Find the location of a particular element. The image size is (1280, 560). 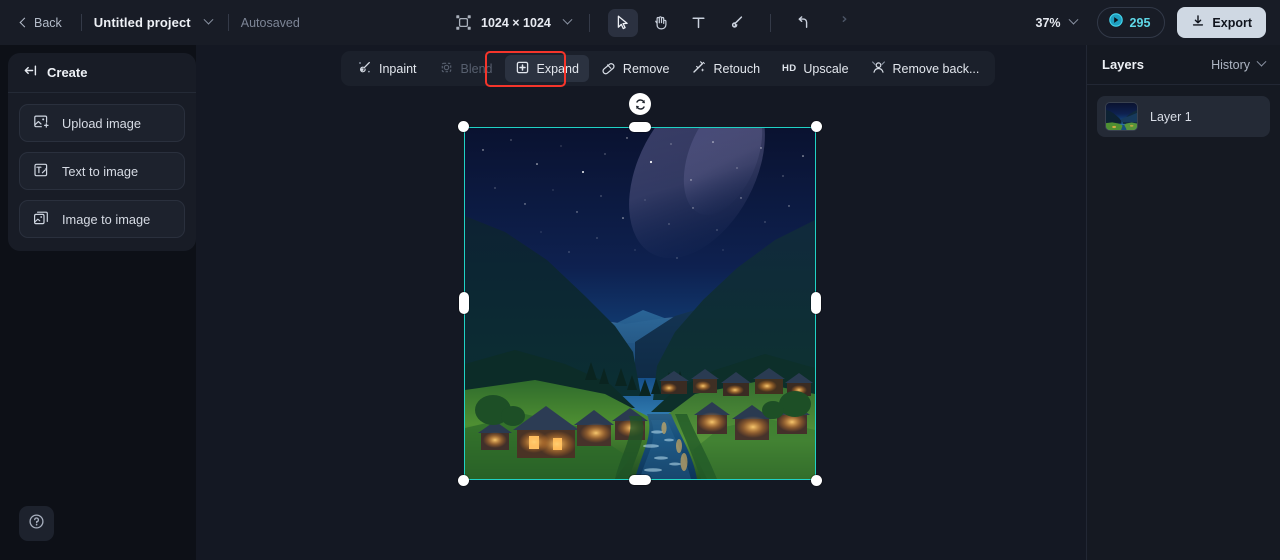

blend-icon is located at coordinates (446, 69).